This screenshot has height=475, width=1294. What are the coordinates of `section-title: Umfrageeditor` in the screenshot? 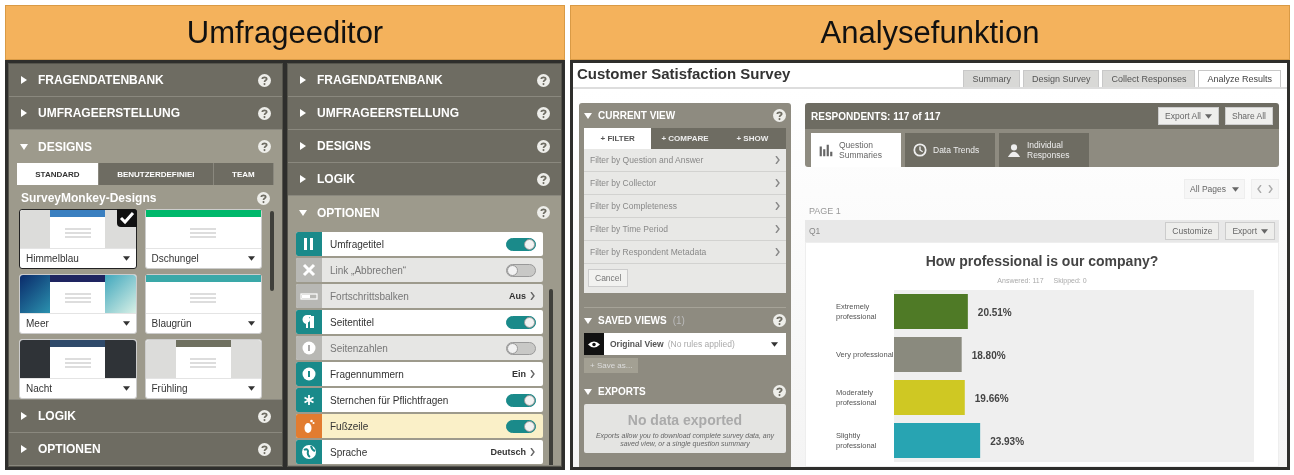 It's located at (285, 32).